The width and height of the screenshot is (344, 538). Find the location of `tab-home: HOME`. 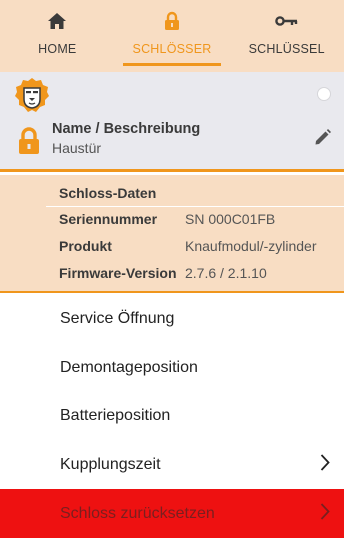

tab-home: HOME is located at coordinates (57, 36).